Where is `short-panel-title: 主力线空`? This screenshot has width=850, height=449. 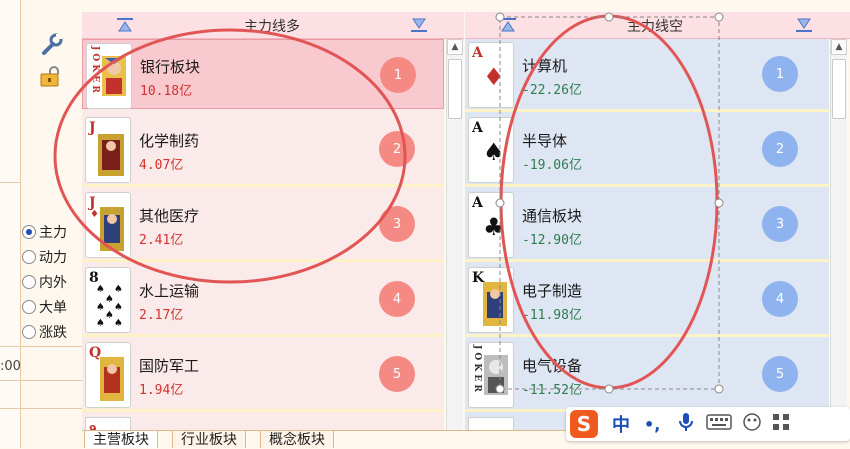
short-panel-title: 主力线空 is located at coordinates (655, 27).